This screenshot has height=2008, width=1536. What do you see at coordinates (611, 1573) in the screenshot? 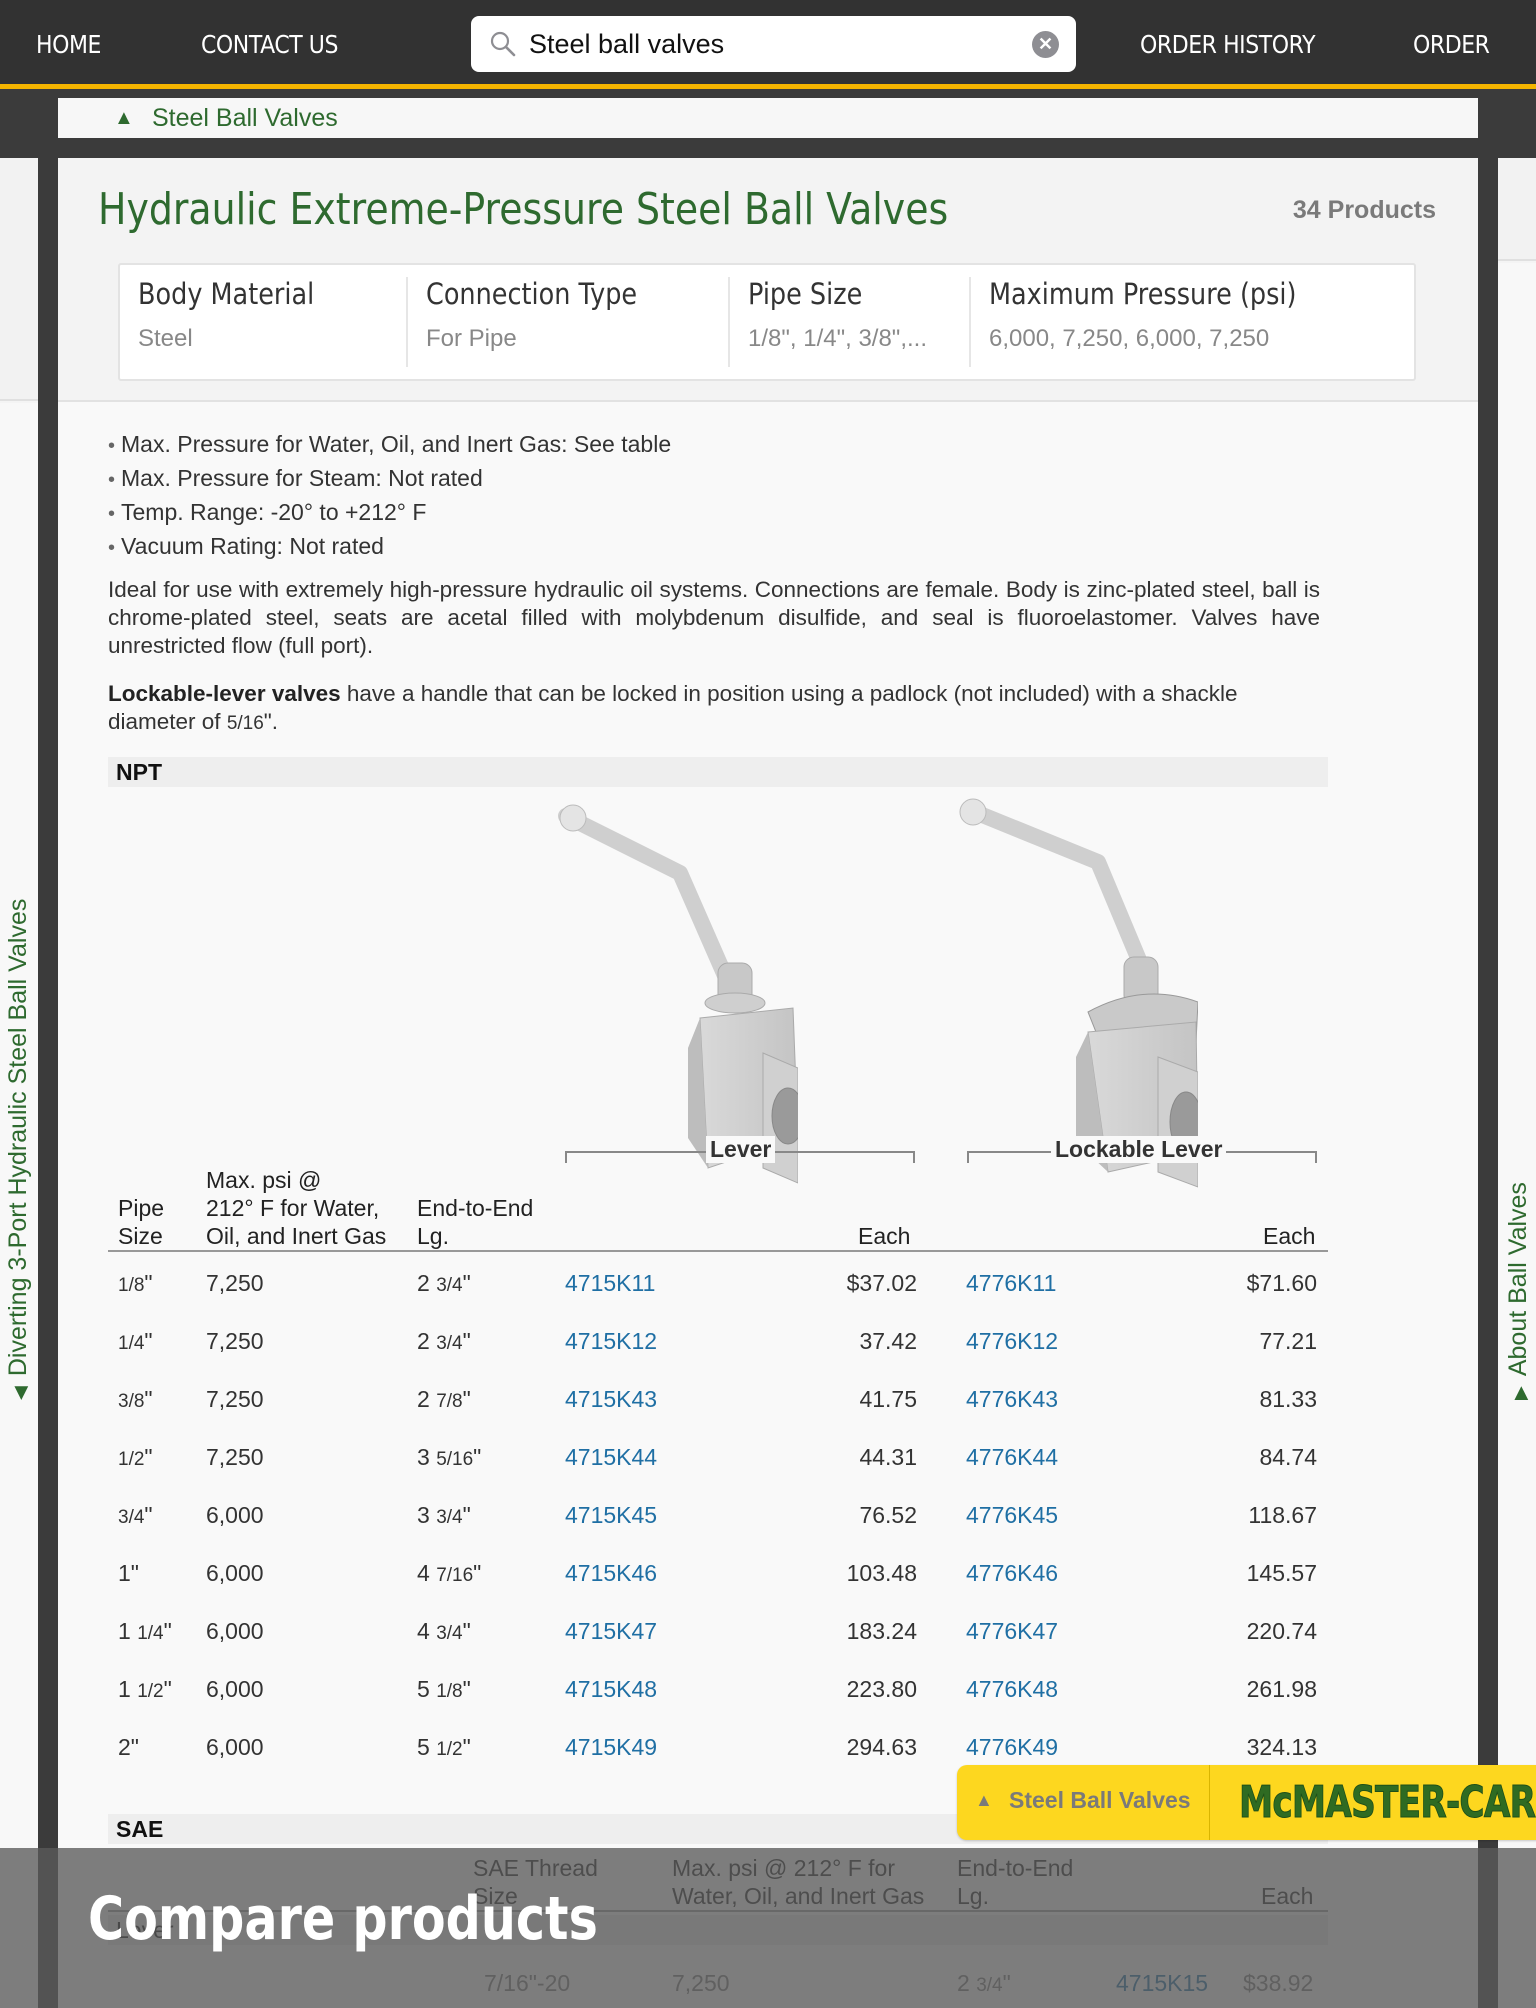
I see `part-number-lever: 4715K46` at bounding box center [611, 1573].